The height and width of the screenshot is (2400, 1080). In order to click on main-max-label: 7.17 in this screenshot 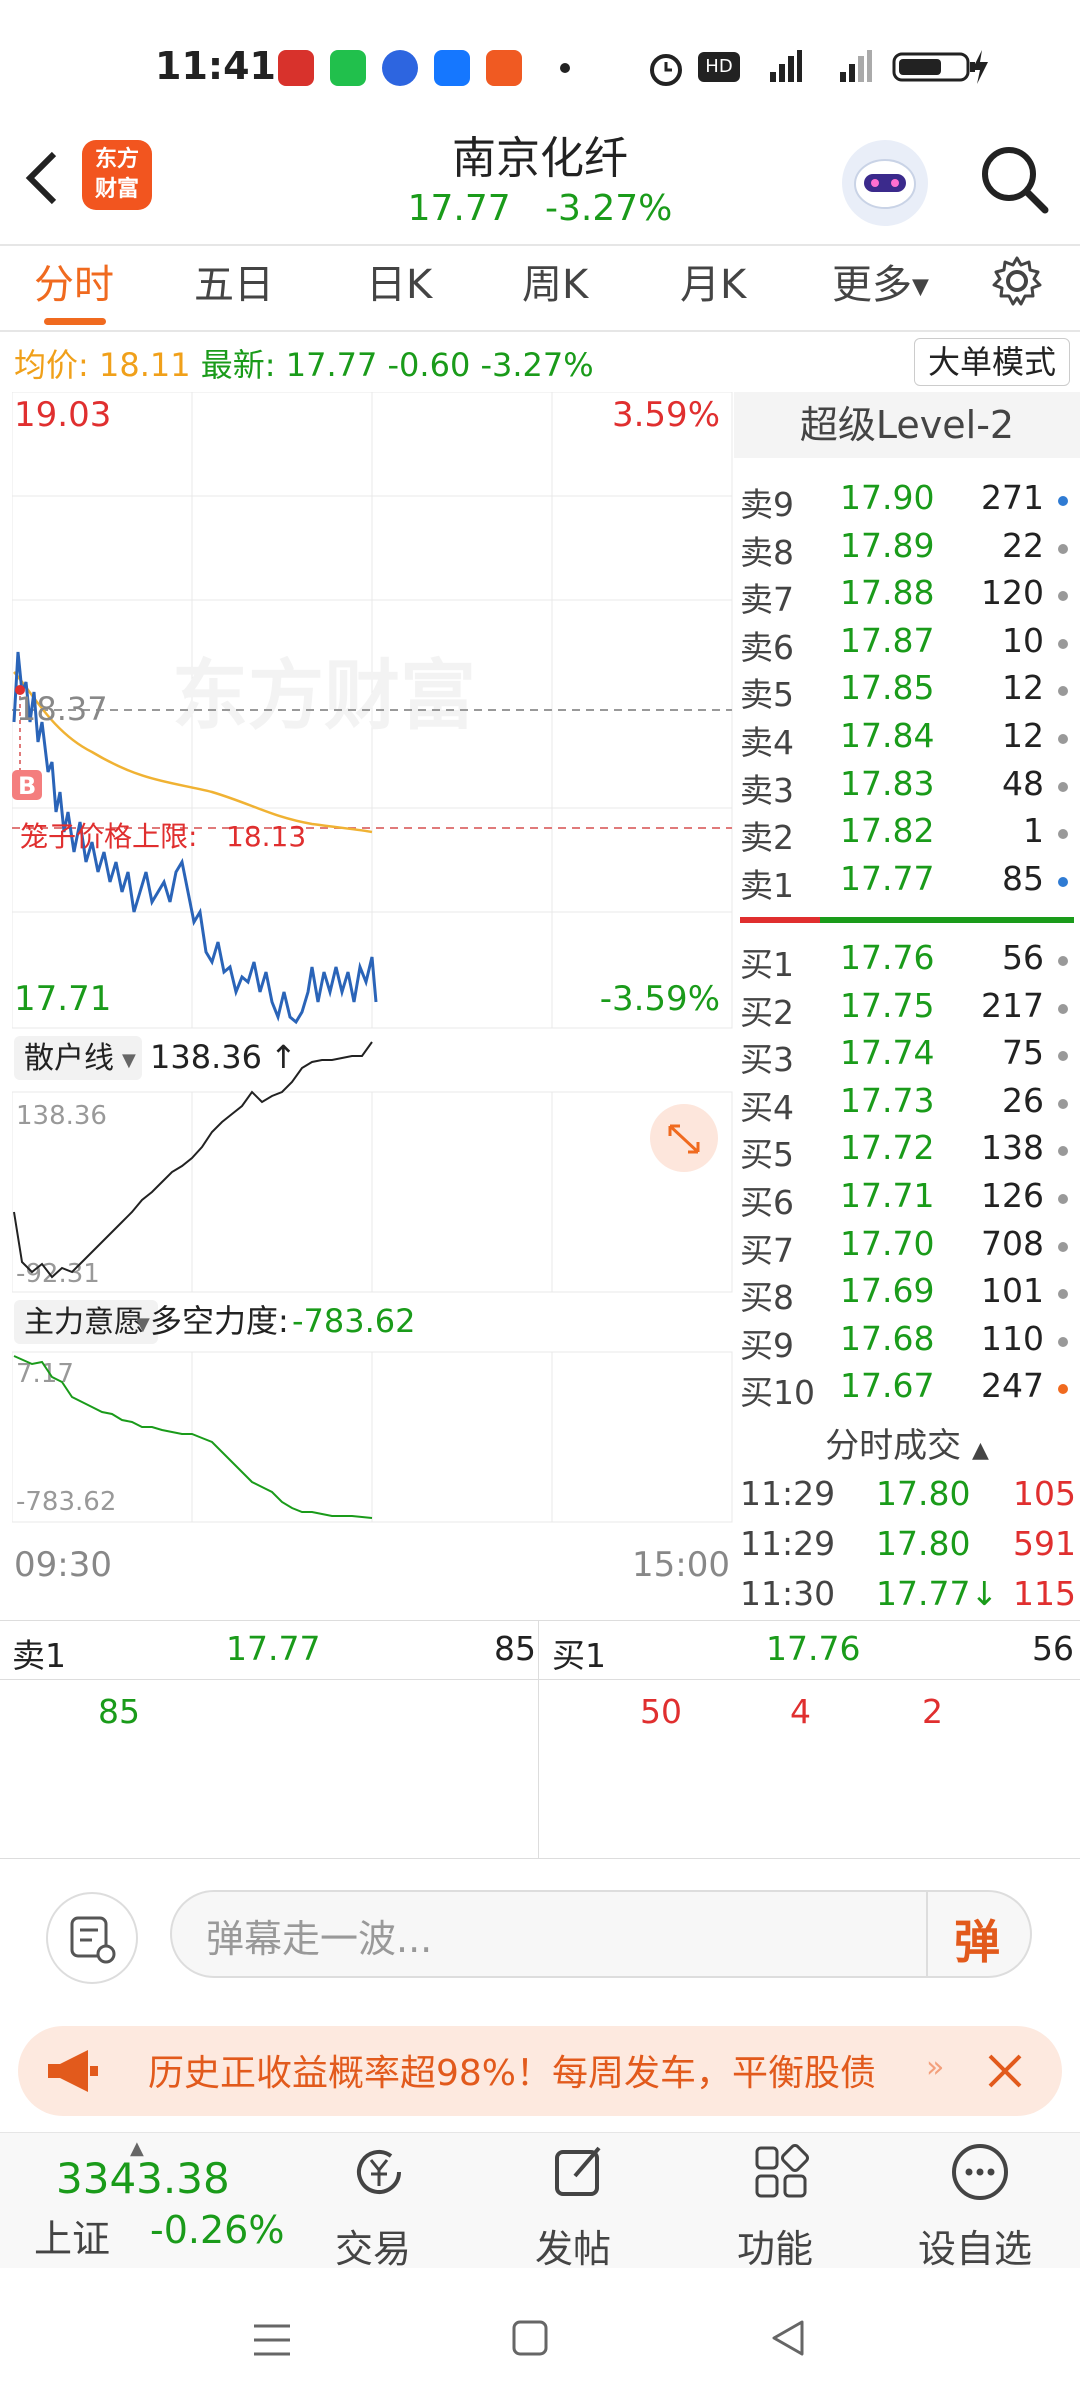, I will do `click(45, 1374)`.